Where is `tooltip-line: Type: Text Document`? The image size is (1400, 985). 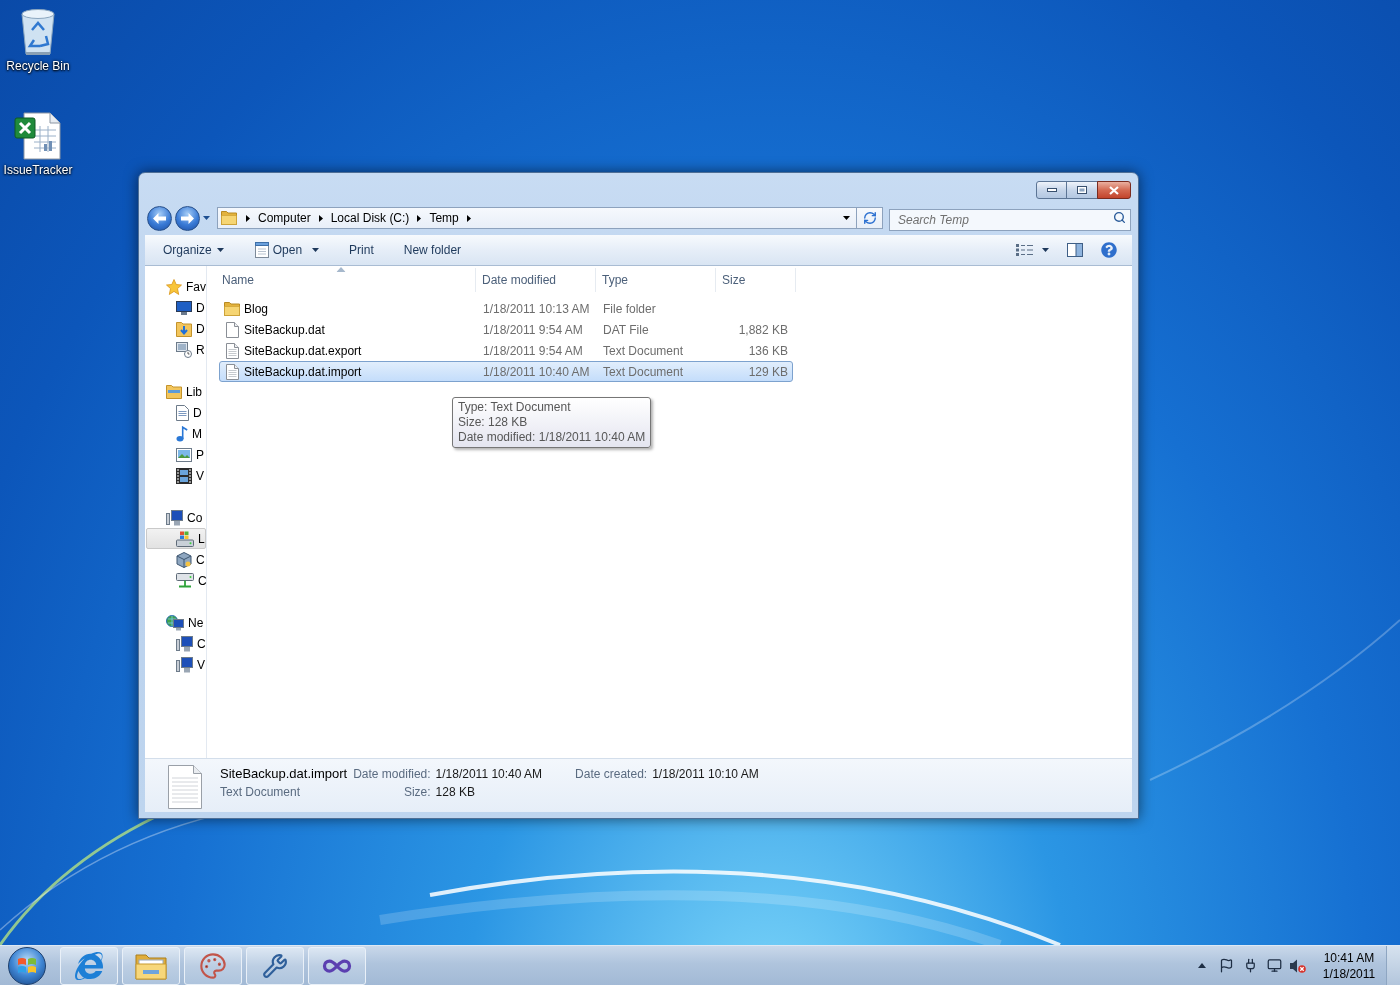
tooltip-line: Type: Text Document is located at coordinates (515, 407).